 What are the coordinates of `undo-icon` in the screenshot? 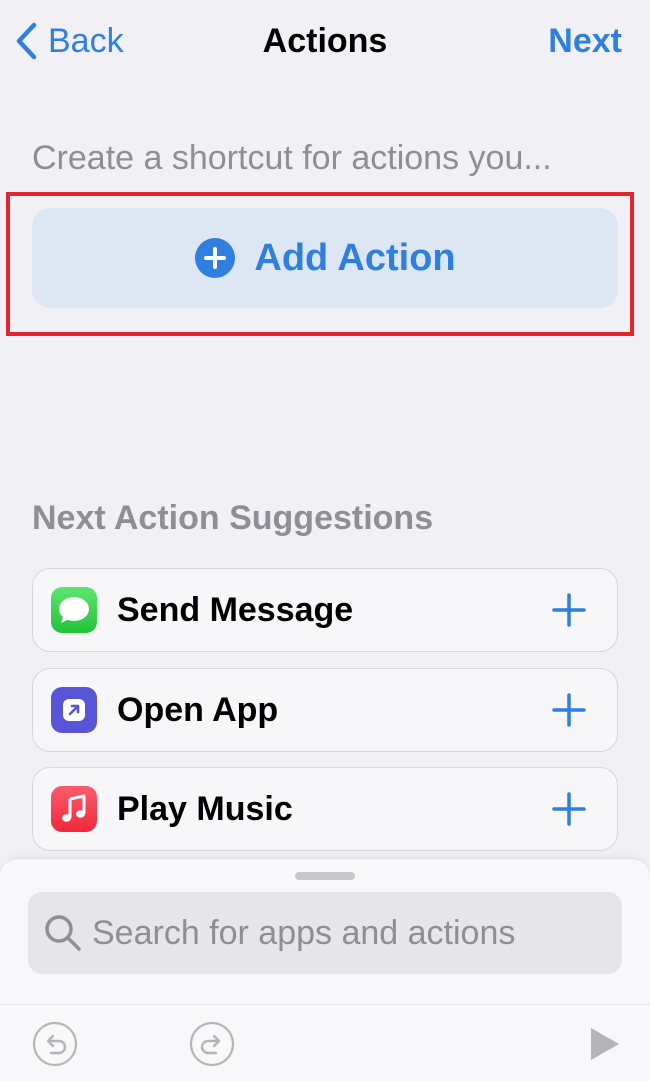 It's located at (55, 1044).